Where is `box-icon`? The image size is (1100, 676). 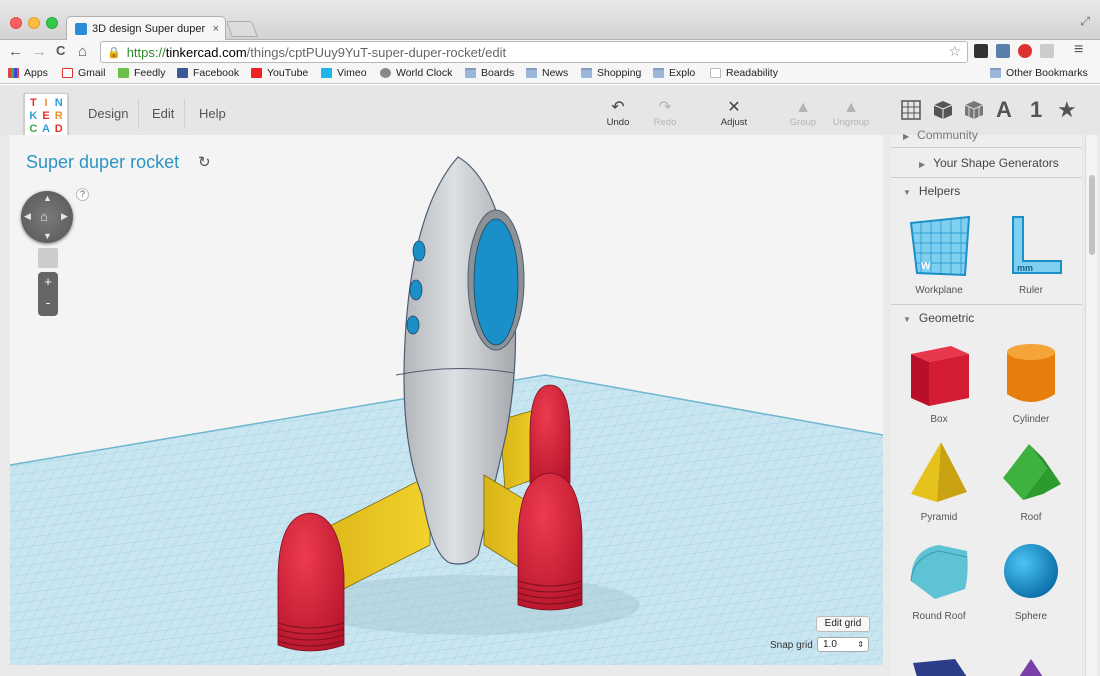
box-icon is located at coordinates (940, 376).